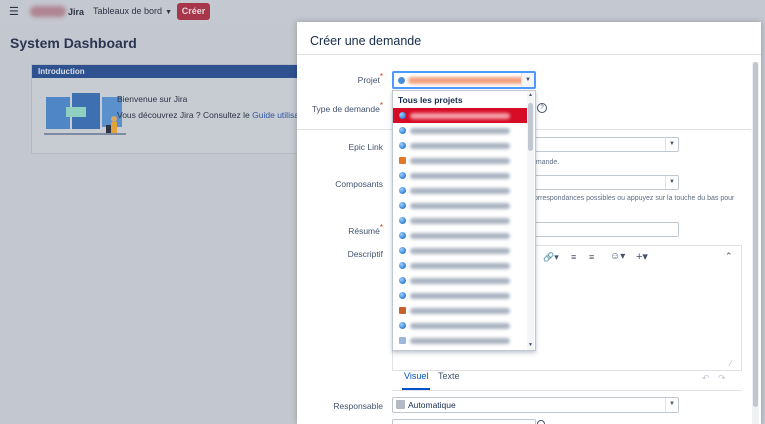  Describe the element at coordinates (591, 257) in the screenshot. I see `numbered-list-icon: ≡` at that location.